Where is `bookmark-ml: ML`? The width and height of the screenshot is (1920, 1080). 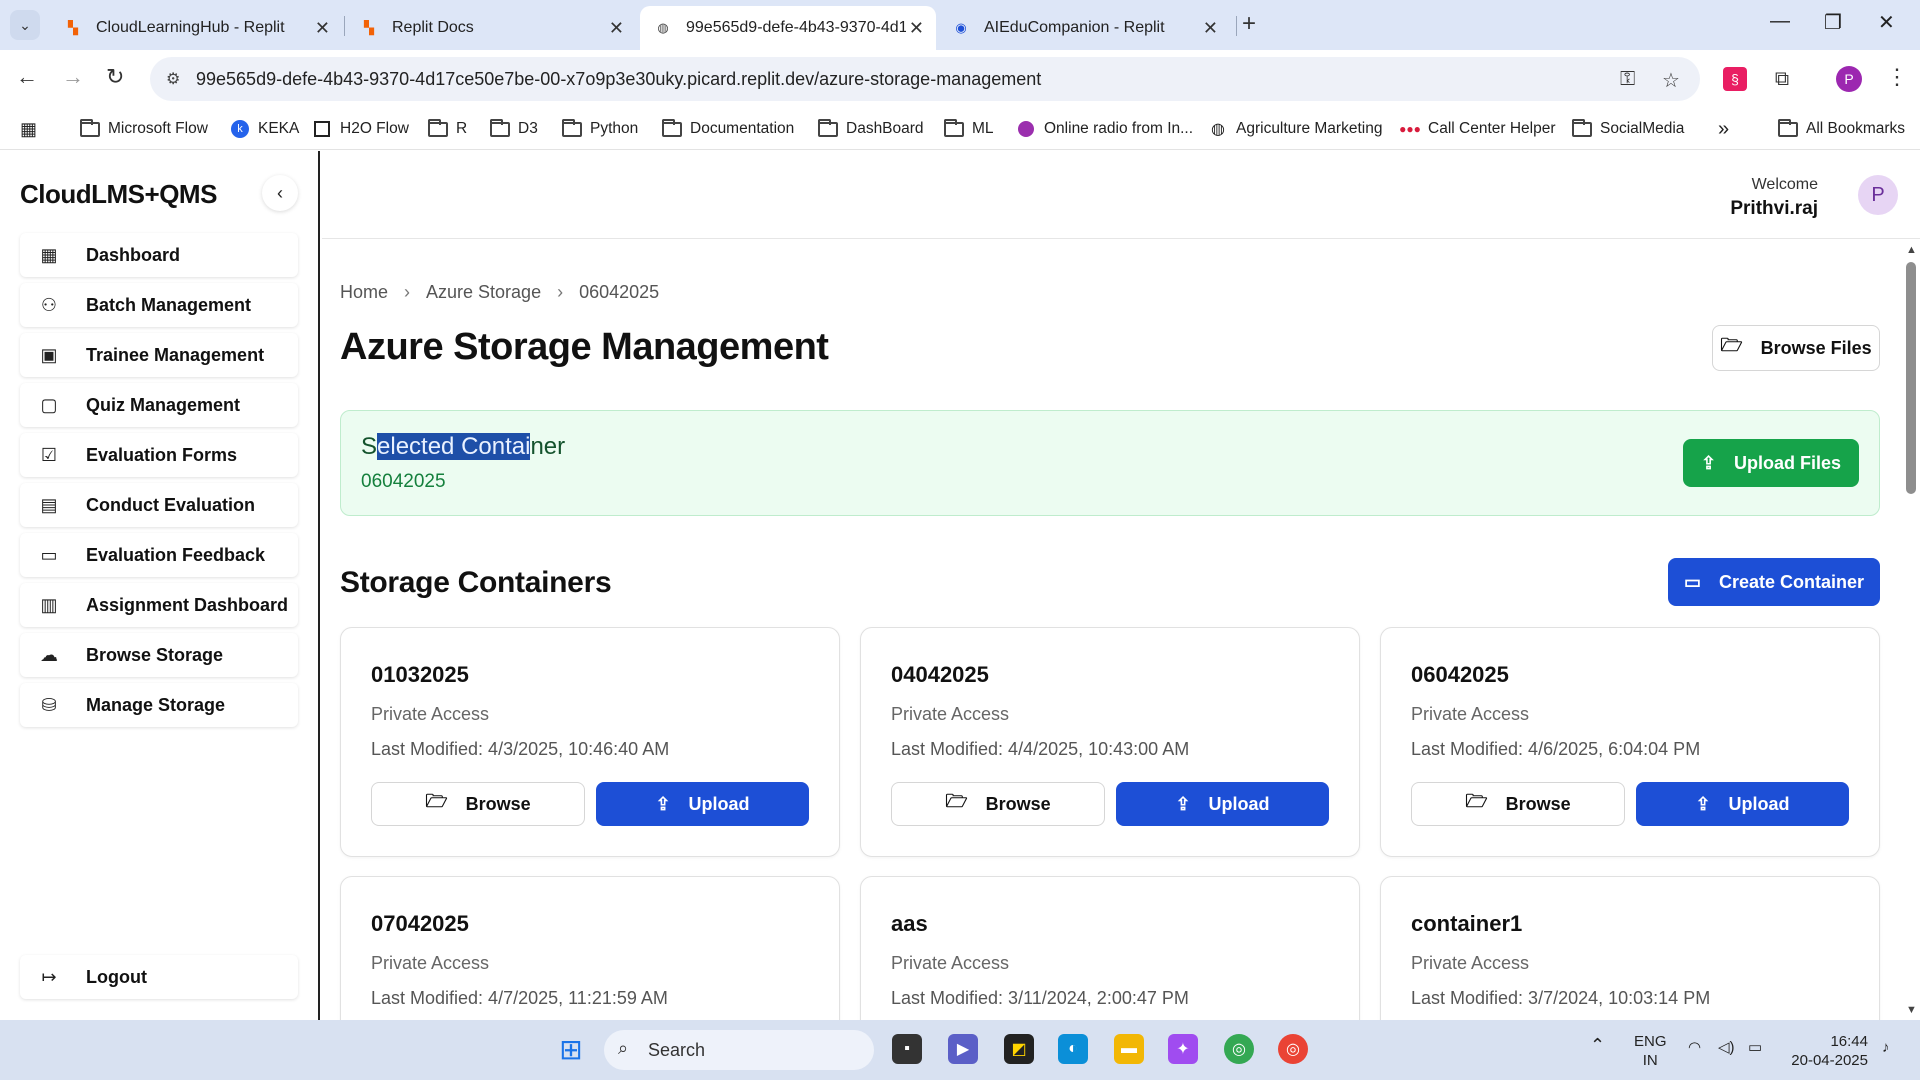
bookmark-ml: ML is located at coordinates (969, 129).